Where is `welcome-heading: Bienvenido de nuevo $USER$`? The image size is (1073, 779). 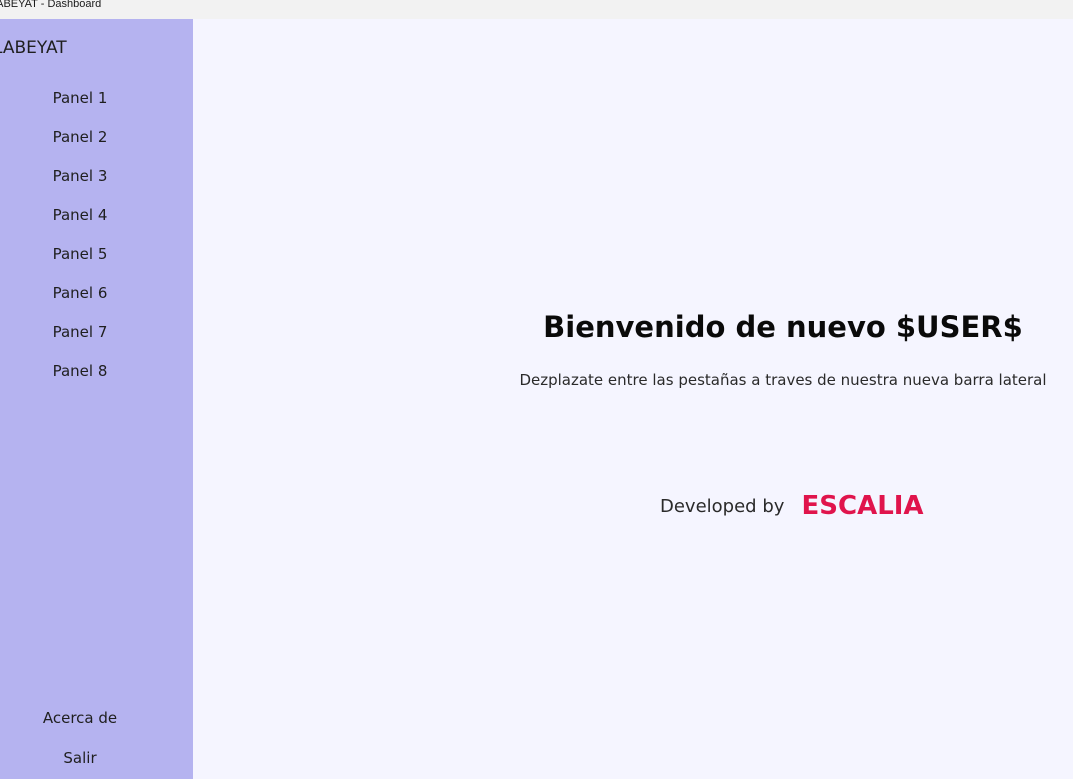
welcome-heading: Bienvenido de nuevo $USER$ is located at coordinates (783, 327).